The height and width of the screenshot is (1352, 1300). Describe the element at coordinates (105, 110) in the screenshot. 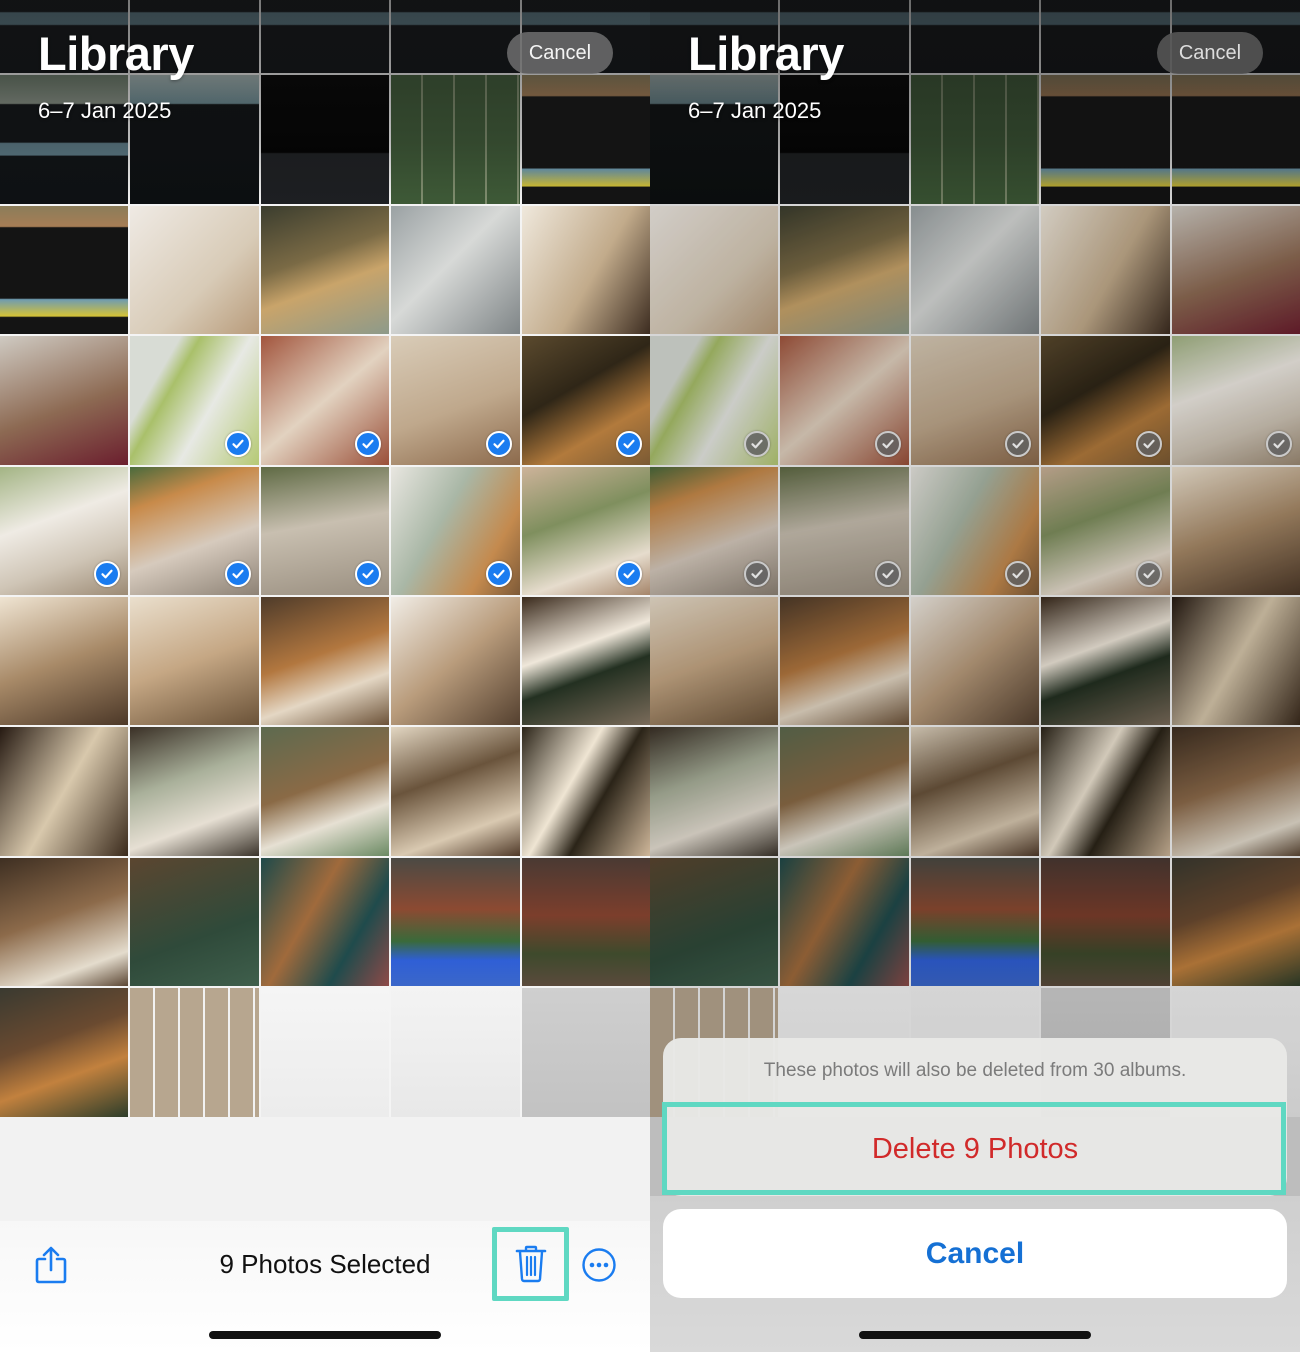

I see `date-range-label: 6–7 Jan 2025` at that location.